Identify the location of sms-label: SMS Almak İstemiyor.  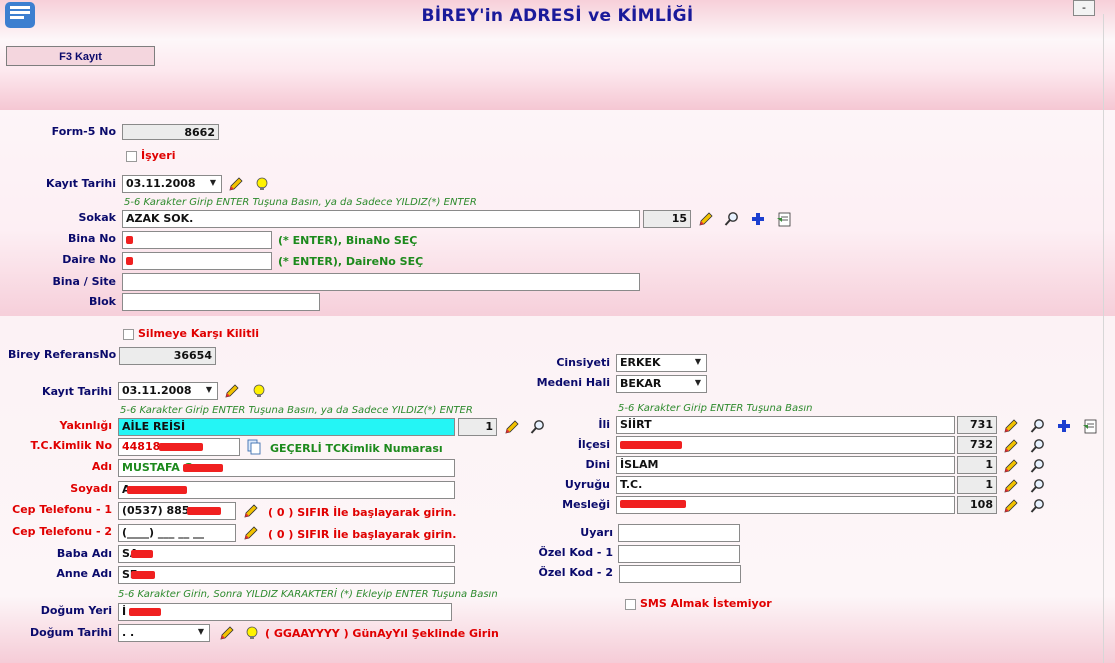
(706, 603).